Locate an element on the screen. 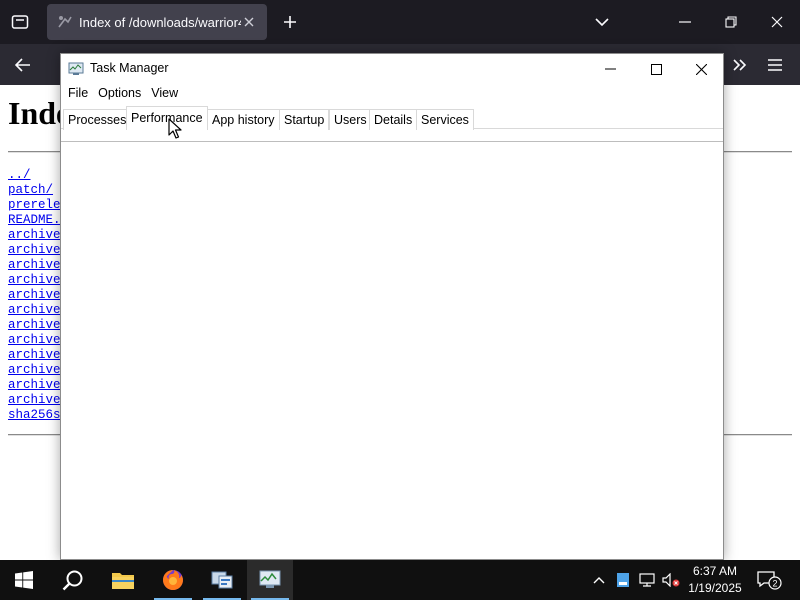  tray-volume is located at coordinates (671, 580).